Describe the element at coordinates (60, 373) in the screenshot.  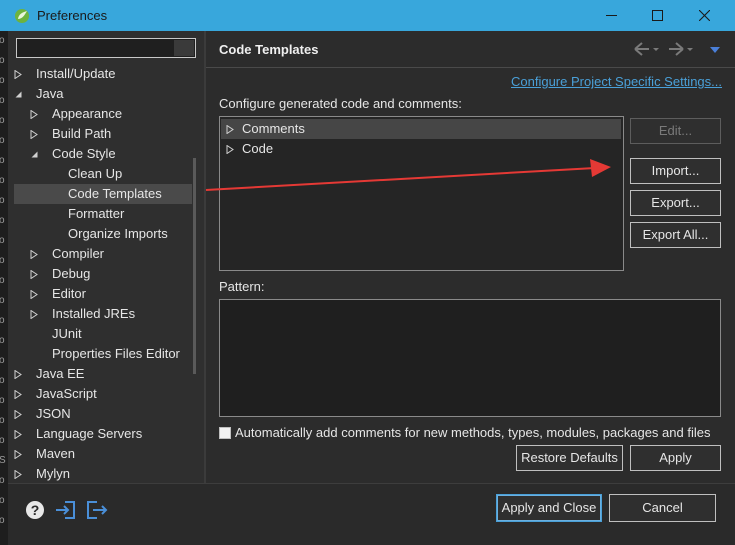
I see `tree-item-label: Java EE` at that location.